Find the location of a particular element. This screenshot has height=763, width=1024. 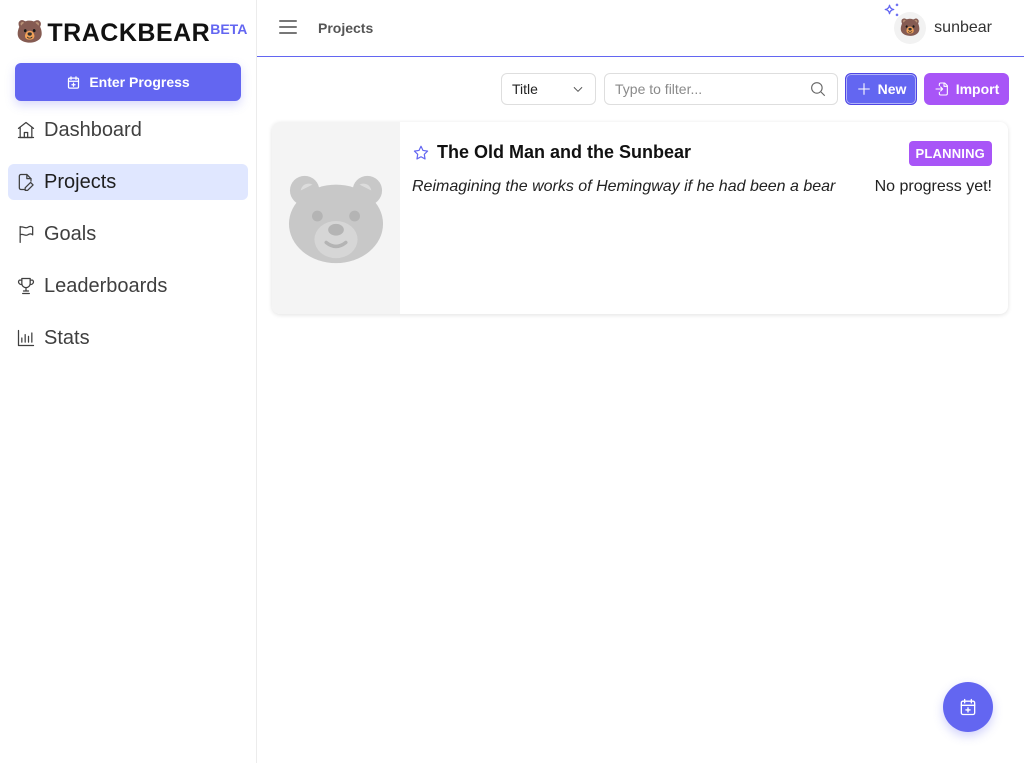

app-logo: 🐻 TRACKBEAR BETA is located at coordinates (131, 33).